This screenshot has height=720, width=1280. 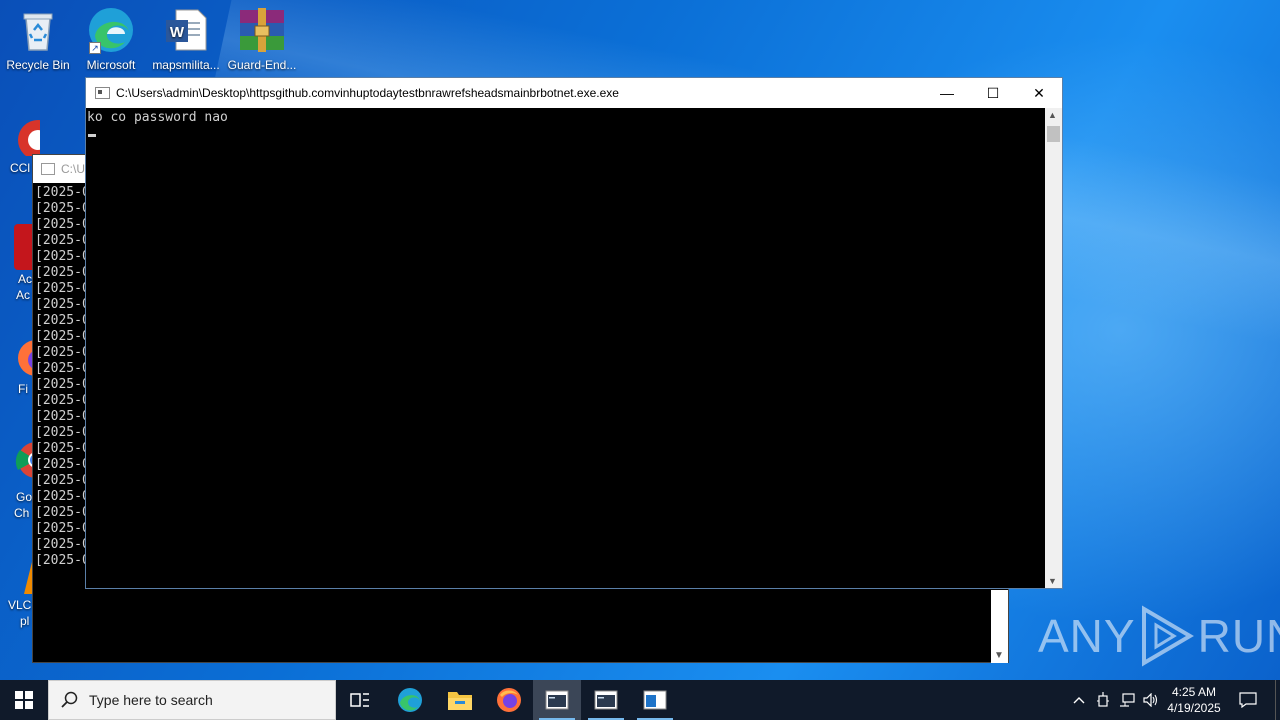 I want to click on maximize-button: ☐, so click(x=993, y=93).